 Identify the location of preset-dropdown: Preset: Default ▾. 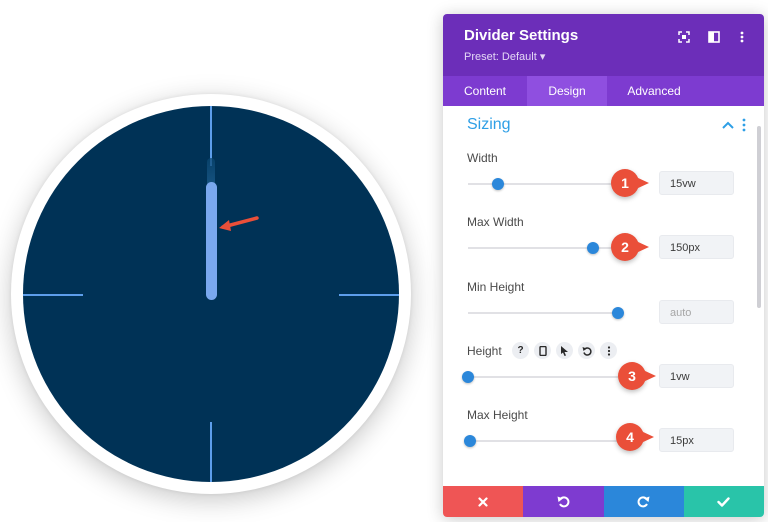
(504, 56).